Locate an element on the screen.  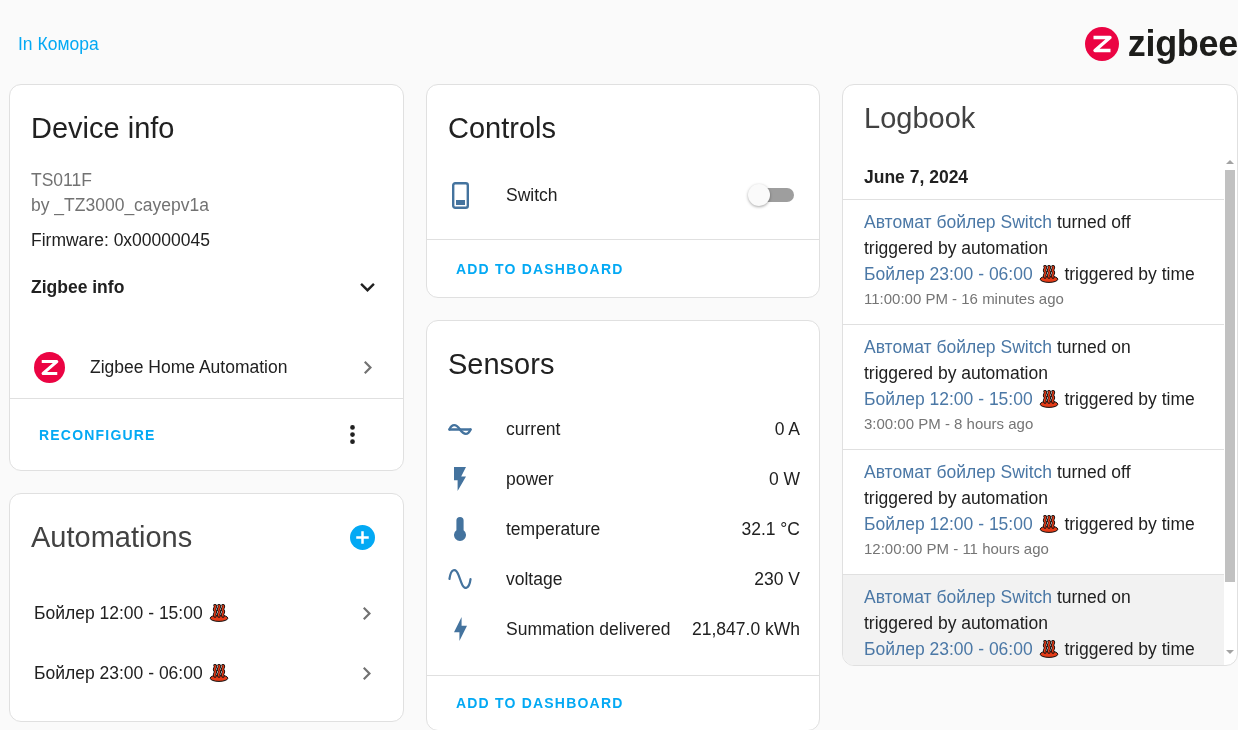
card-title: Automations is located at coordinates (112, 537).